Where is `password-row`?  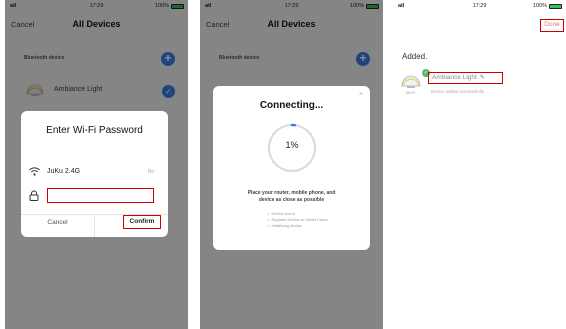 password-row is located at coordinates (94, 196).